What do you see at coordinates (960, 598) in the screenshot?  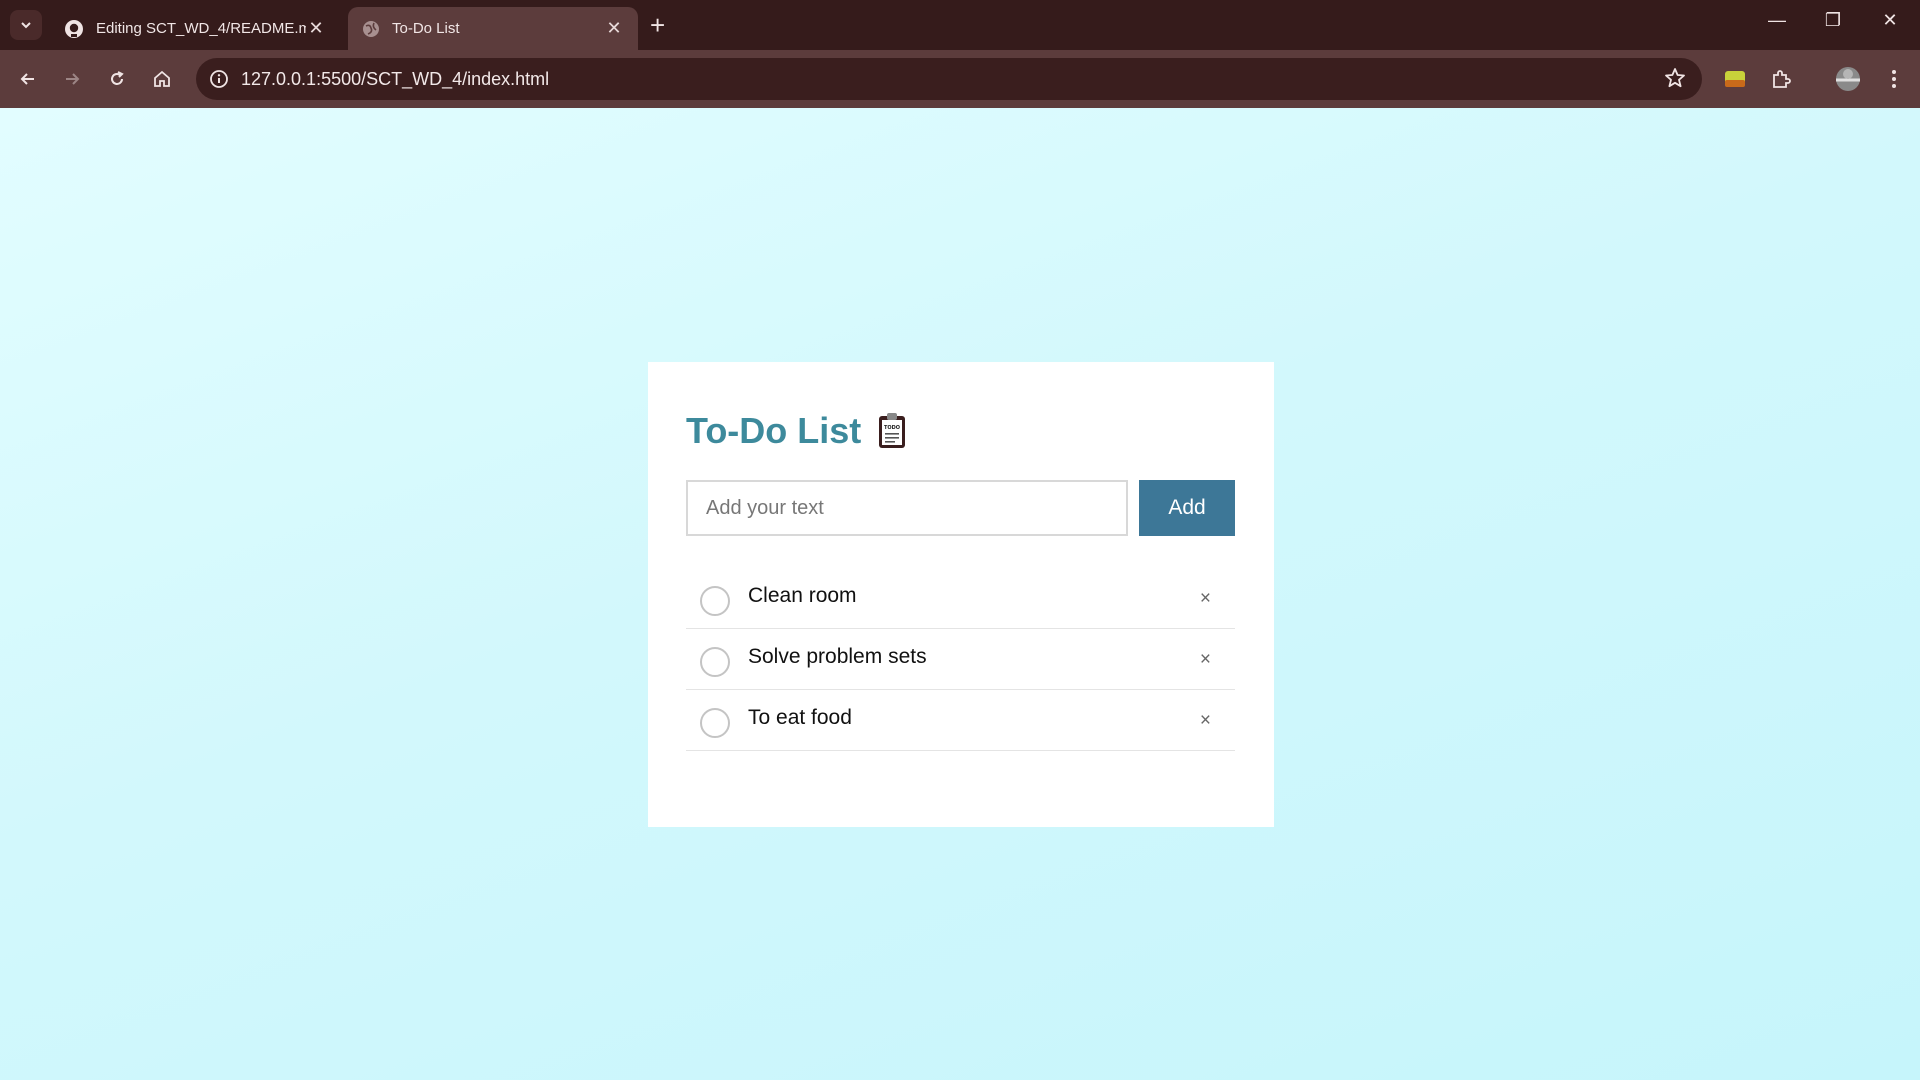 I see `task-item: Clean room ×` at bounding box center [960, 598].